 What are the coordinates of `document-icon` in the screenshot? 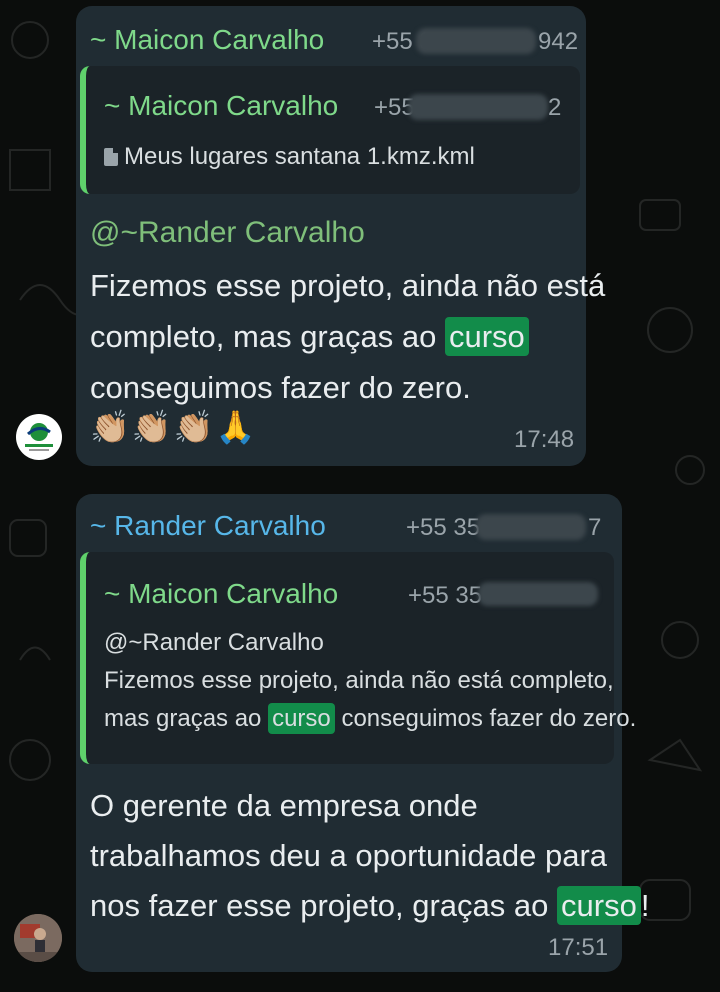 It's located at (111, 157).